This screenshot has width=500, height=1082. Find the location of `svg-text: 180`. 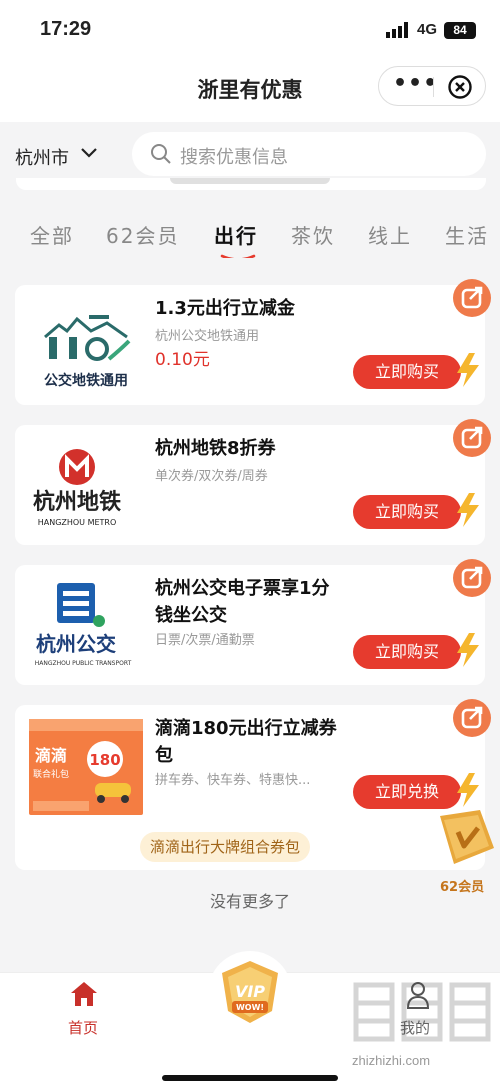

svg-text: 180 is located at coordinates (104, 760).